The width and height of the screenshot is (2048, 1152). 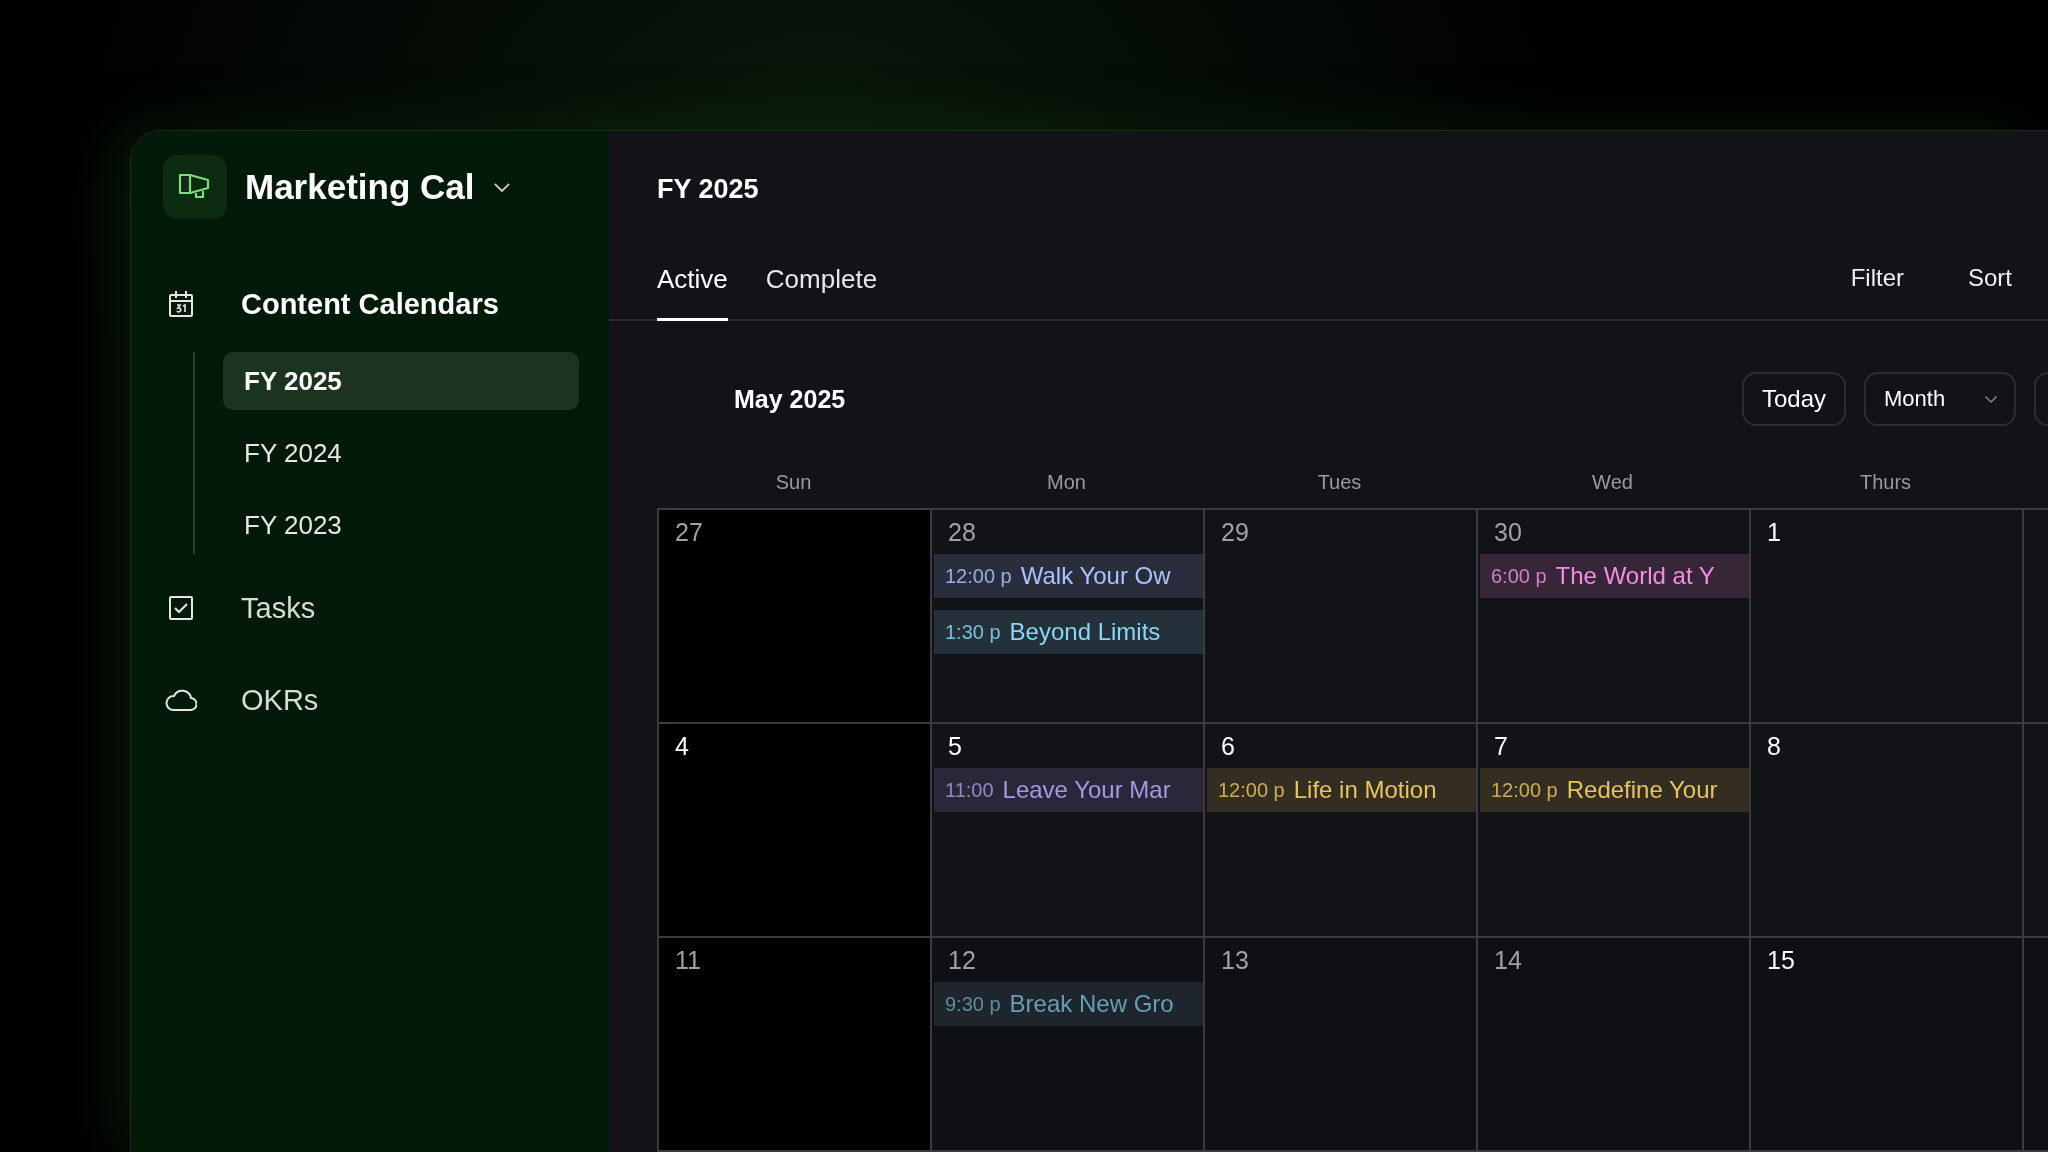 I want to click on weekday-label: Mon, so click(x=1066, y=482).